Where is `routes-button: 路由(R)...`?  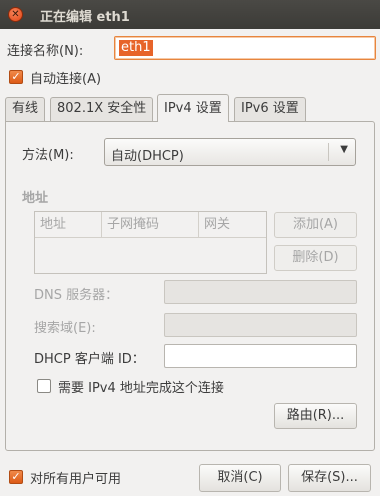
routes-button: 路由(R)... is located at coordinates (315, 416).